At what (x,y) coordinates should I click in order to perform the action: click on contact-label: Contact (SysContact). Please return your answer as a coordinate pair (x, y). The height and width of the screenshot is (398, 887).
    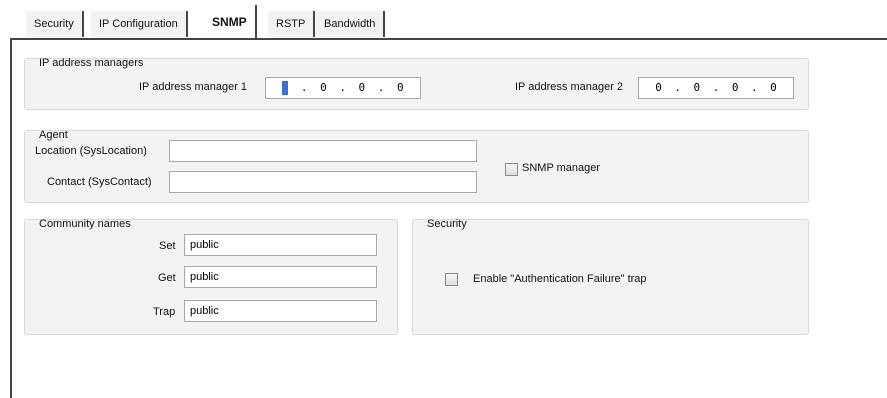
    Looking at the image, I should click on (99, 182).